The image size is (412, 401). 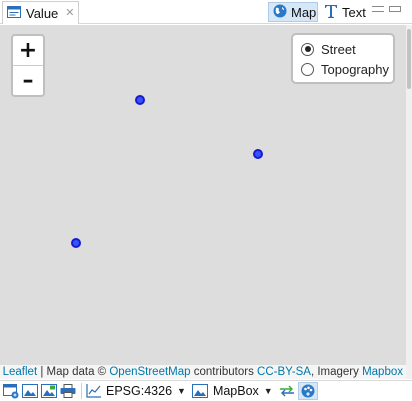 What do you see at coordinates (280, 12) in the screenshot?
I see `globe-icon` at bounding box center [280, 12].